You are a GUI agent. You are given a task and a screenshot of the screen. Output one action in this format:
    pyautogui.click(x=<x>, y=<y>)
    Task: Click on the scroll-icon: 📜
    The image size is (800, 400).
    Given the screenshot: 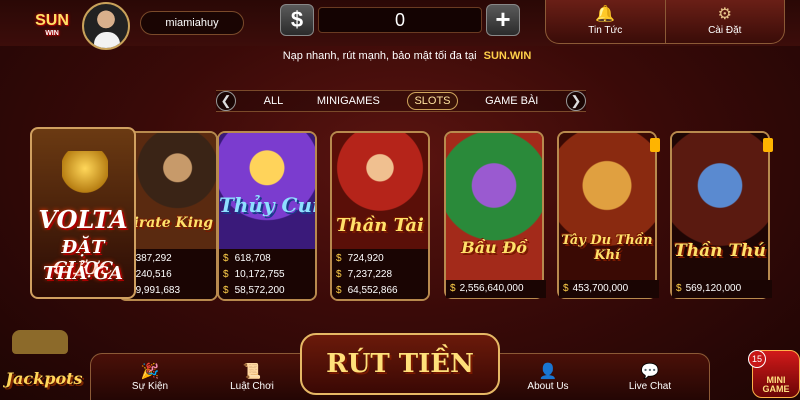 What is the action you would take?
    pyautogui.click(x=252, y=371)
    